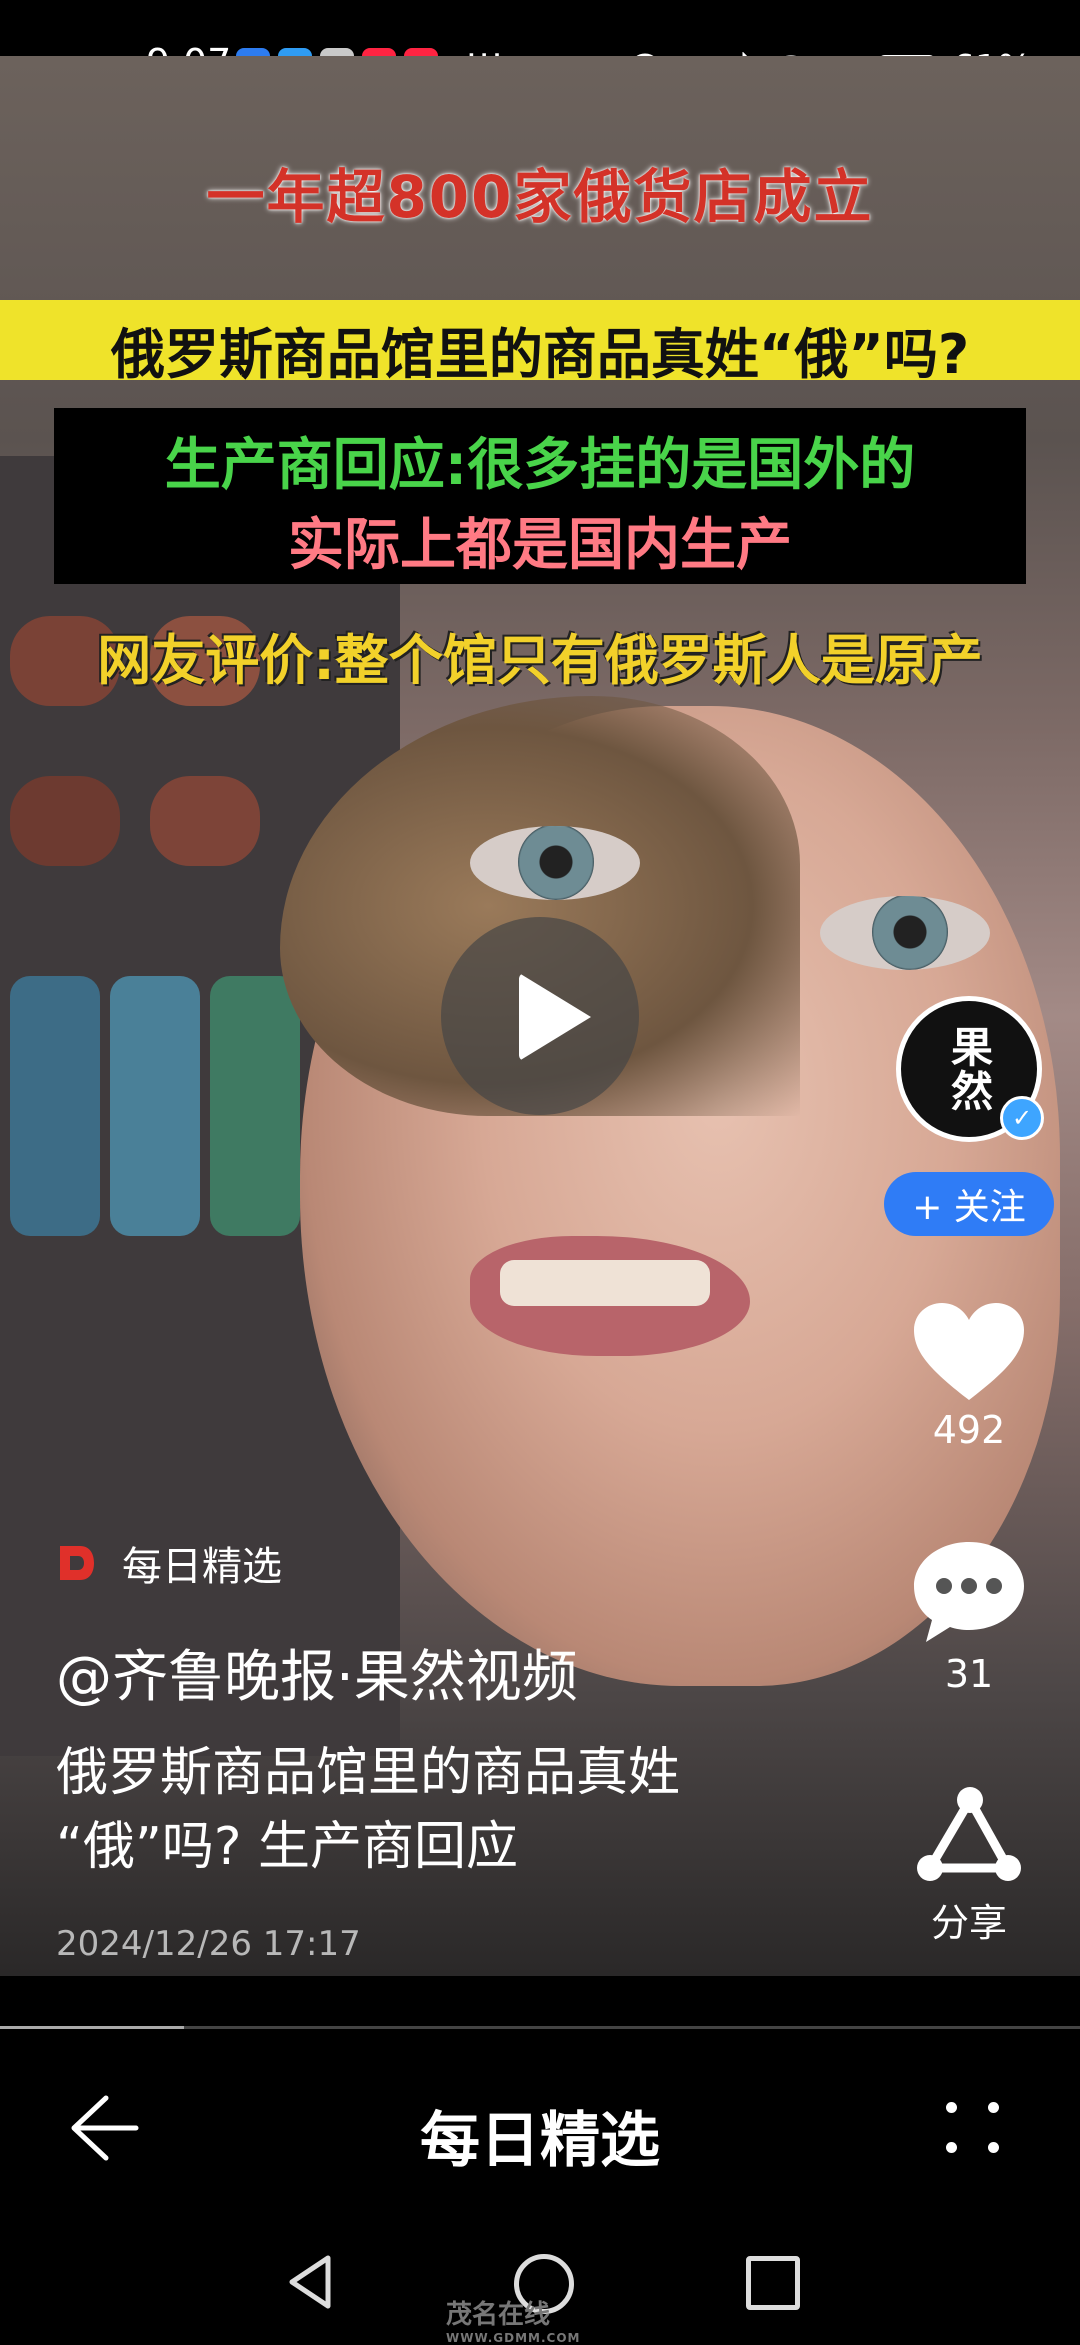 Image resolution: width=1080 pixels, height=2345 pixels. What do you see at coordinates (1022, 1118) in the screenshot?
I see `verified-icon: ✓` at bounding box center [1022, 1118].